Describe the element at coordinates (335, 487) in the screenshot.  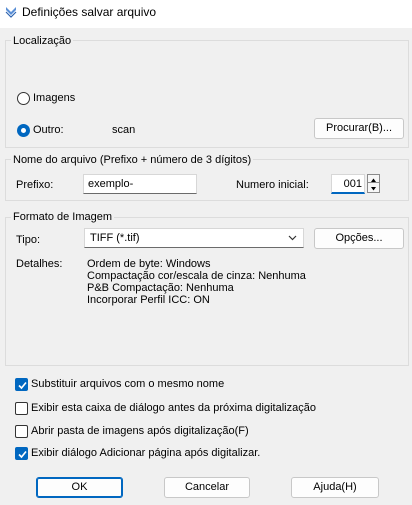
I see `help-button: Ajuda(H)` at that location.